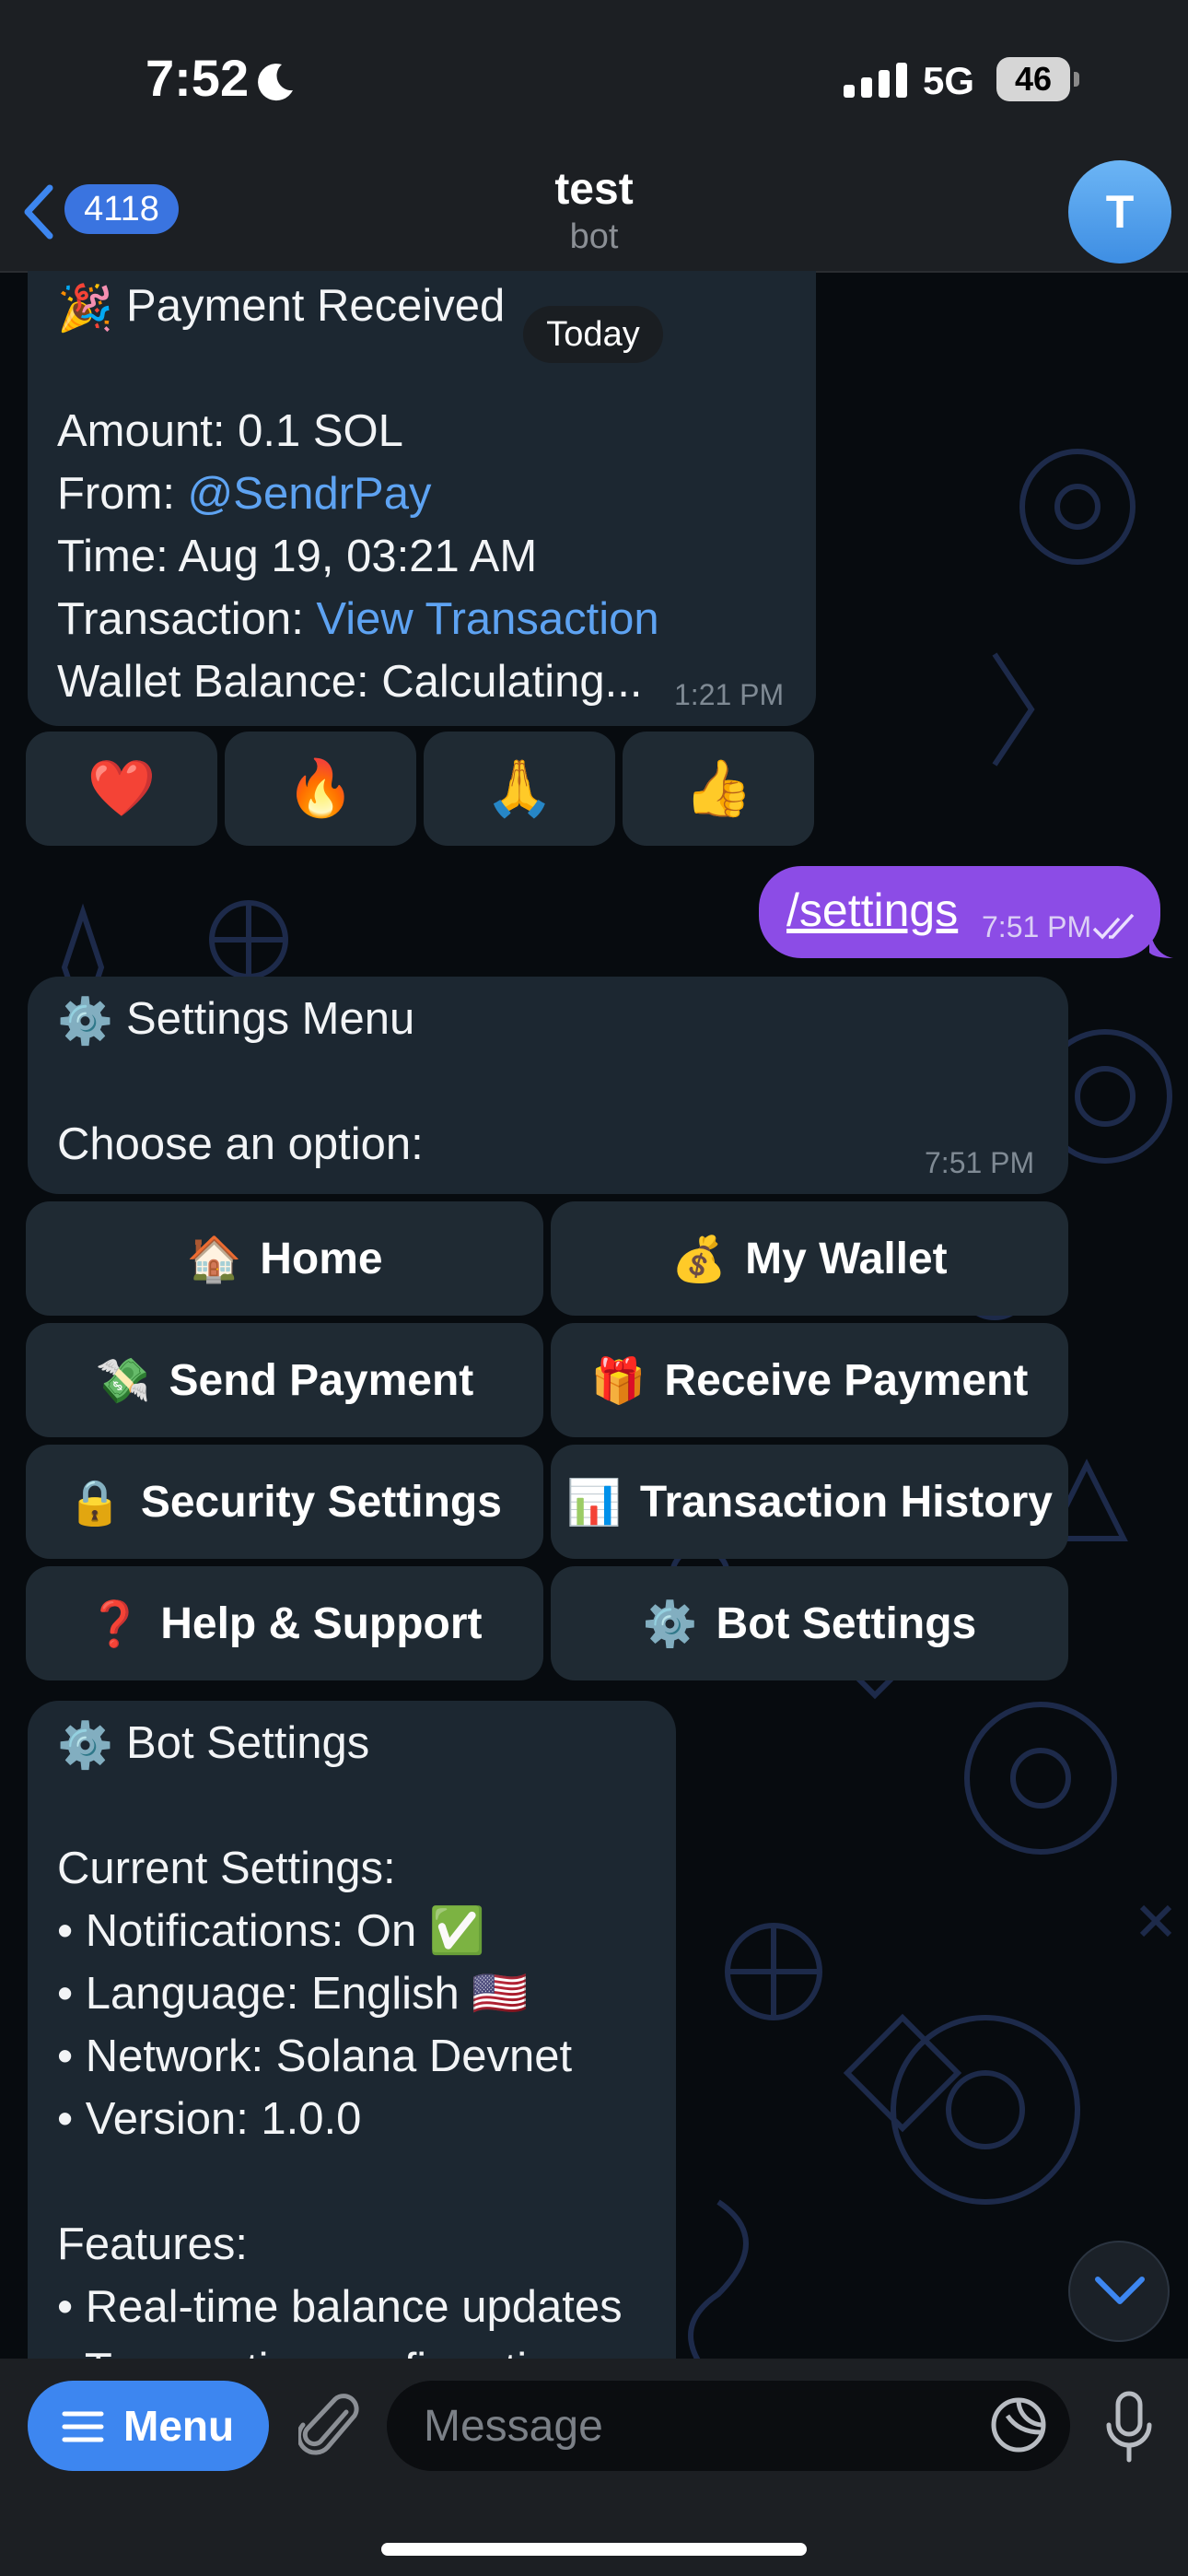 Image resolution: width=1188 pixels, height=2576 pixels. What do you see at coordinates (1019, 2424) in the screenshot?
I see `sticker-icon` at bounding box center [1019, 2424].